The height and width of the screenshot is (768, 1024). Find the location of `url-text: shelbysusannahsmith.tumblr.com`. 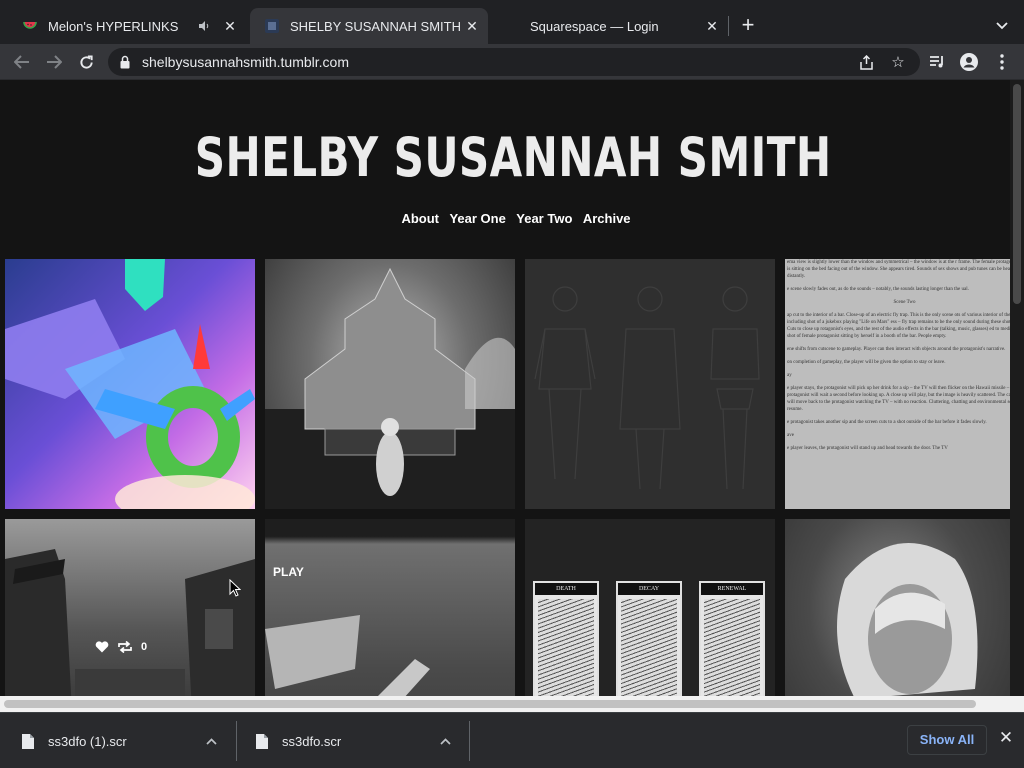

url-text: shelbysusannahsmith.tumblr.com is located at coordinates (245, 62).